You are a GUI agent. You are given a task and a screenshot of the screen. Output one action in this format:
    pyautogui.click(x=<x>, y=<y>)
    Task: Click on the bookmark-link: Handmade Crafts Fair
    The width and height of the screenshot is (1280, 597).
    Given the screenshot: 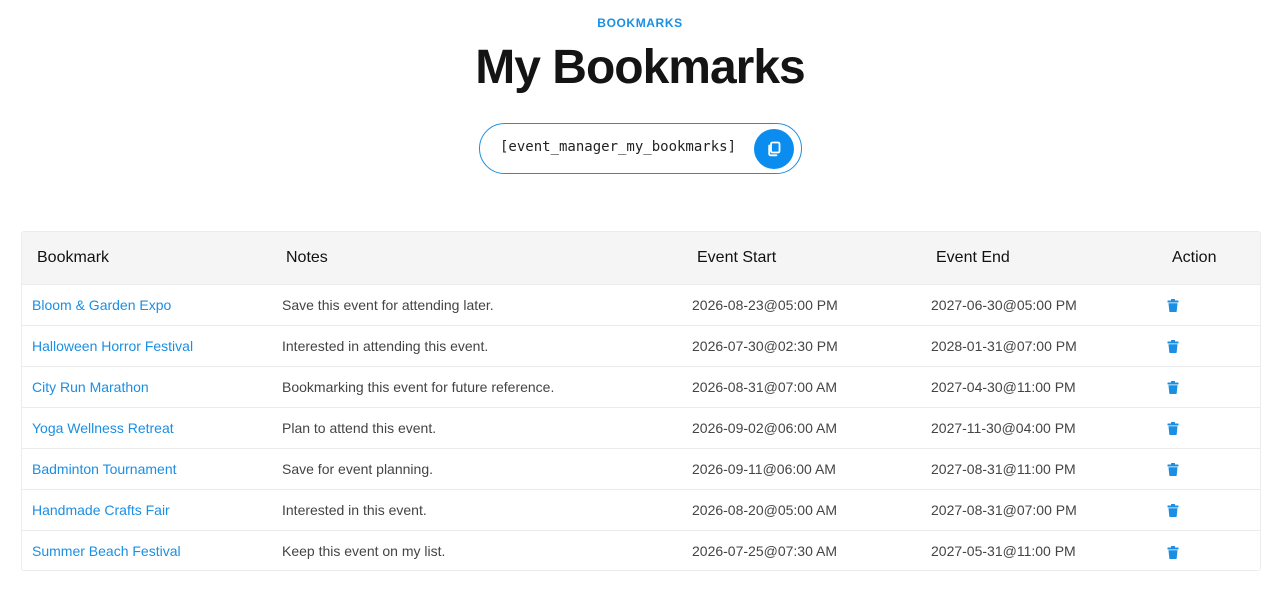 What is the action you would take?
    pyautogui.click(x=101, y=510)
    